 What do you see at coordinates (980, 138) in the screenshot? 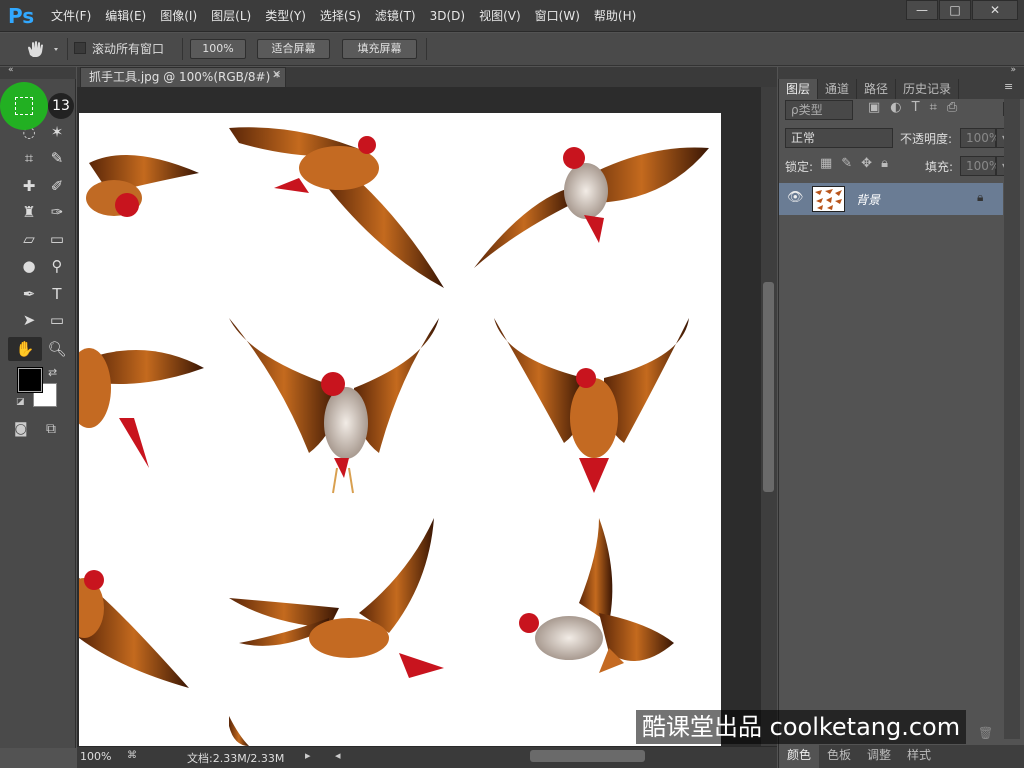
I see `opacity-input: 100%` at bounding box center [980, 138].